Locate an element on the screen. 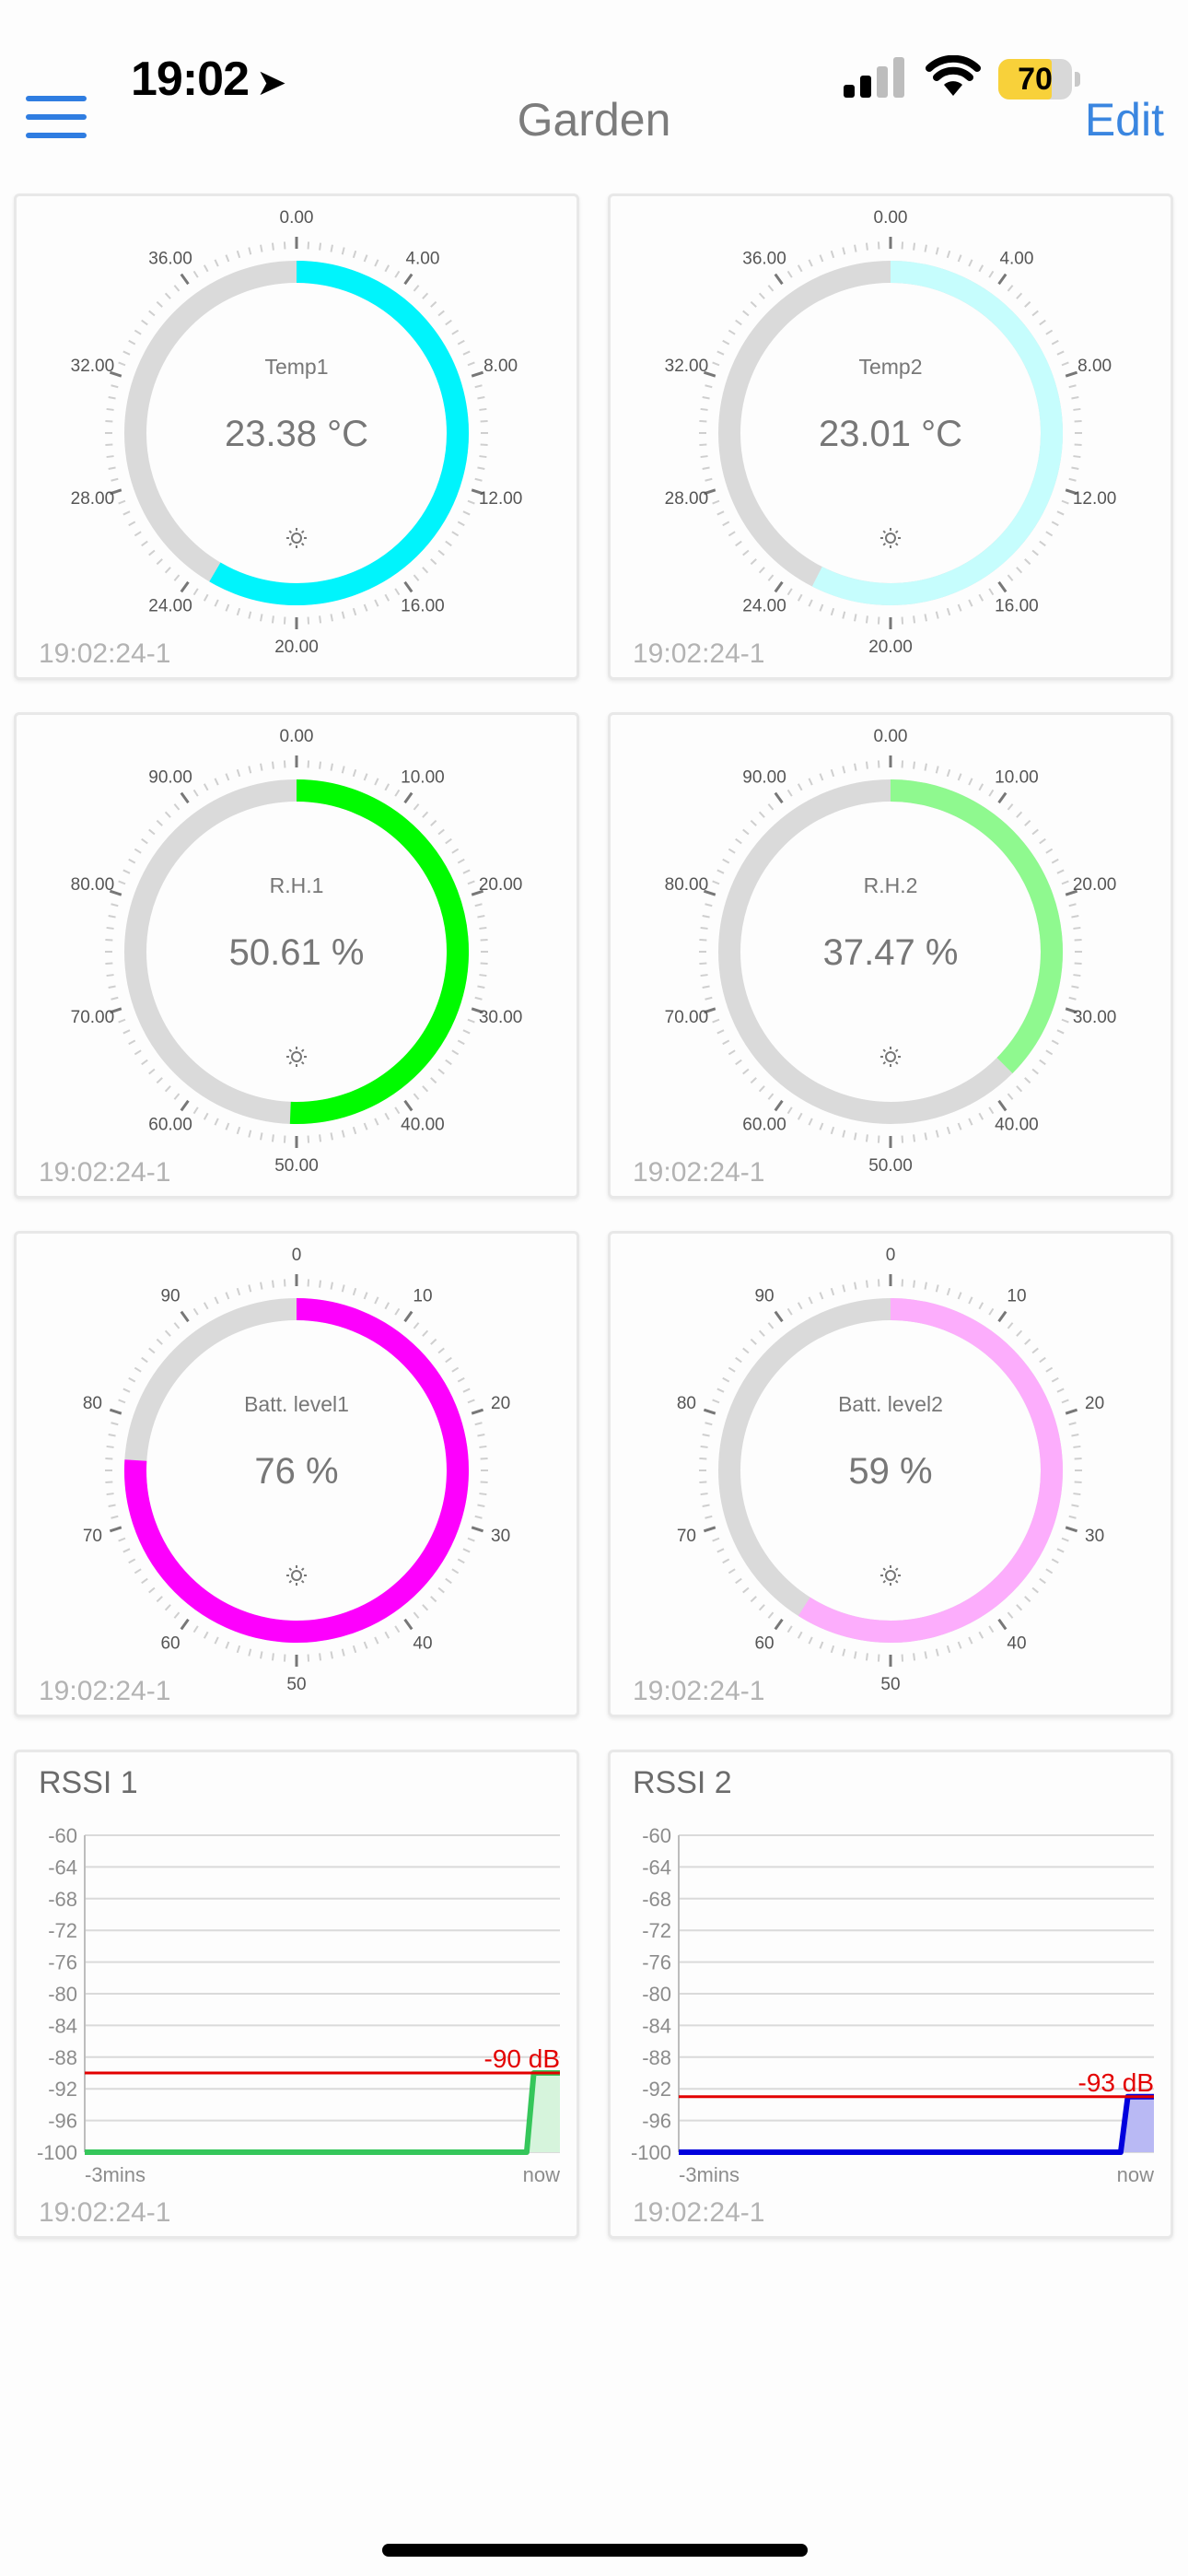 The height and width of the screenshot is (2576, 1188). chart-timestamp: 19:02:24-1 is located at coordinates (699, 2213).